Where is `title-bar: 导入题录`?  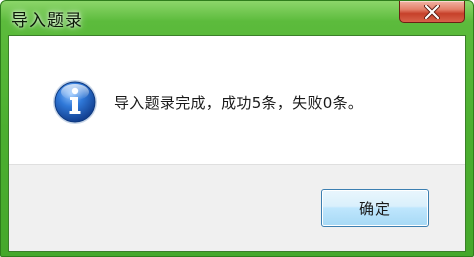
title-bar: 导入题录 is located at coordinates (237, 18).